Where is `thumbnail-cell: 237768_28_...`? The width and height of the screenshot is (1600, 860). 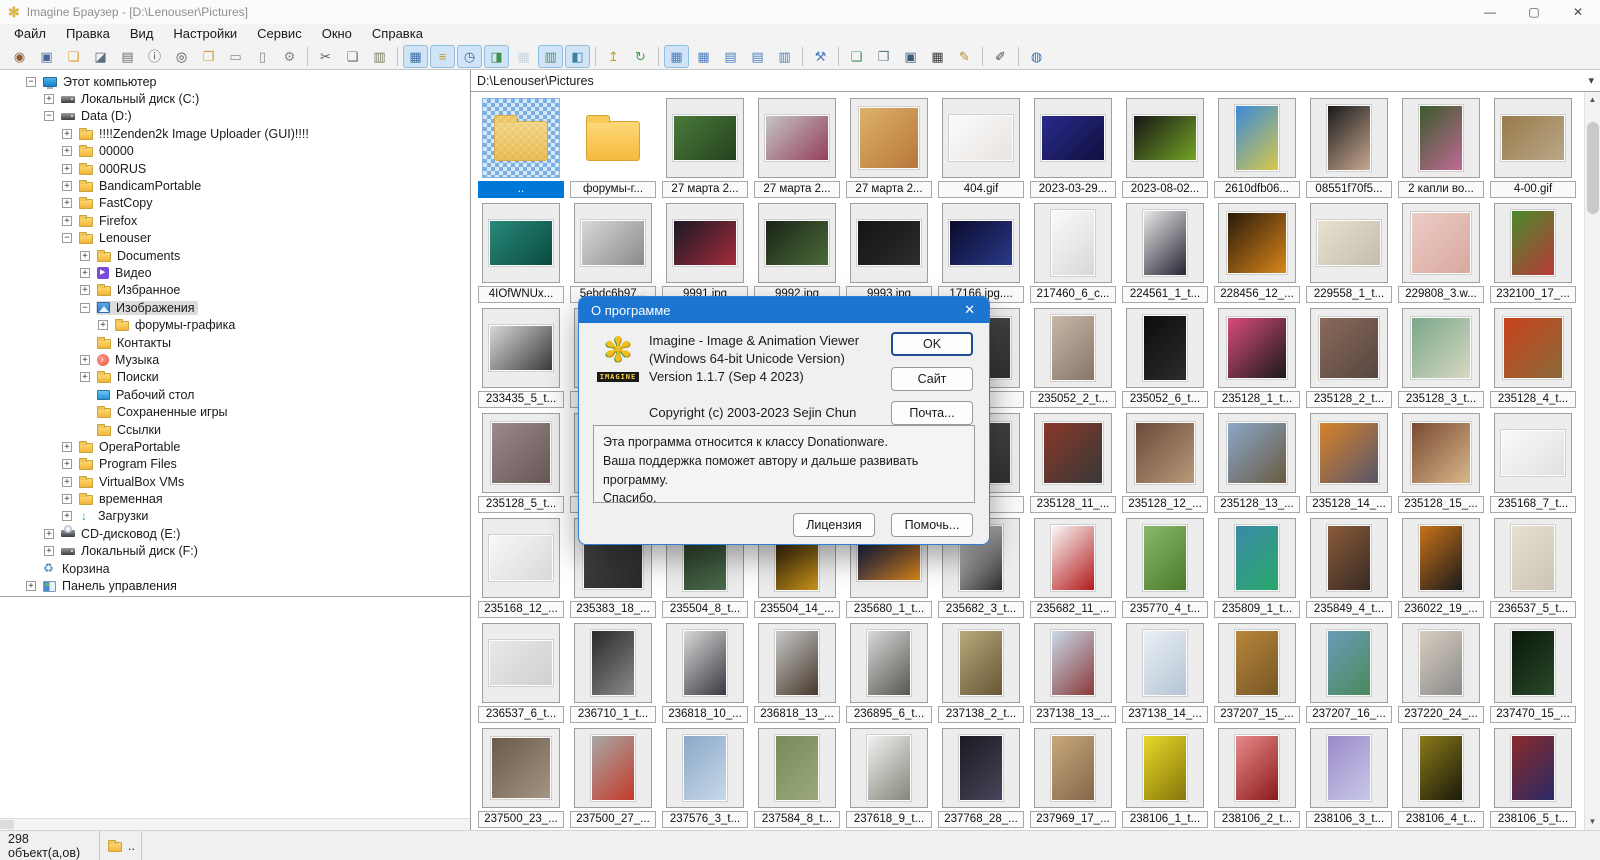
thumbnail-cell: 237768_28_... is located at coordinates (981, 776).